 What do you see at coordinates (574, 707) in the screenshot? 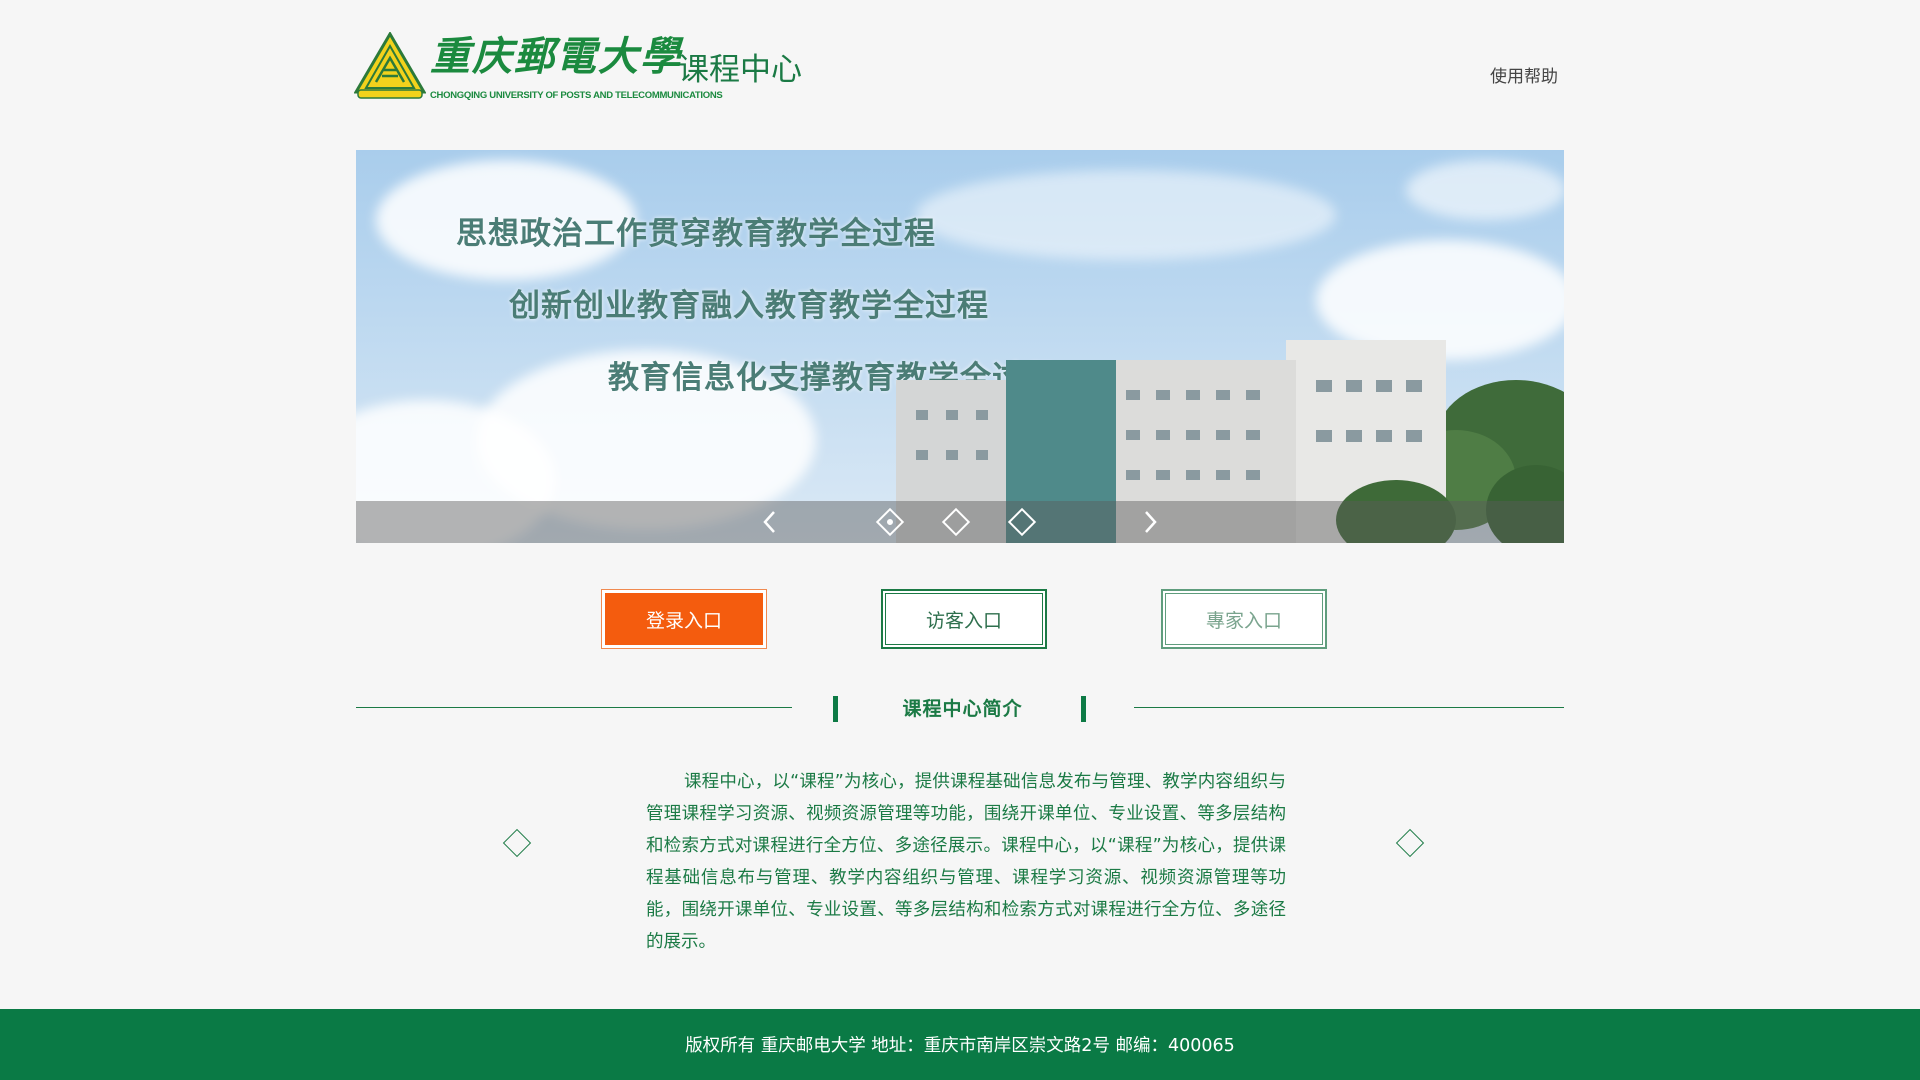
I see `section-divider-left` at bounding box center [574, 707].